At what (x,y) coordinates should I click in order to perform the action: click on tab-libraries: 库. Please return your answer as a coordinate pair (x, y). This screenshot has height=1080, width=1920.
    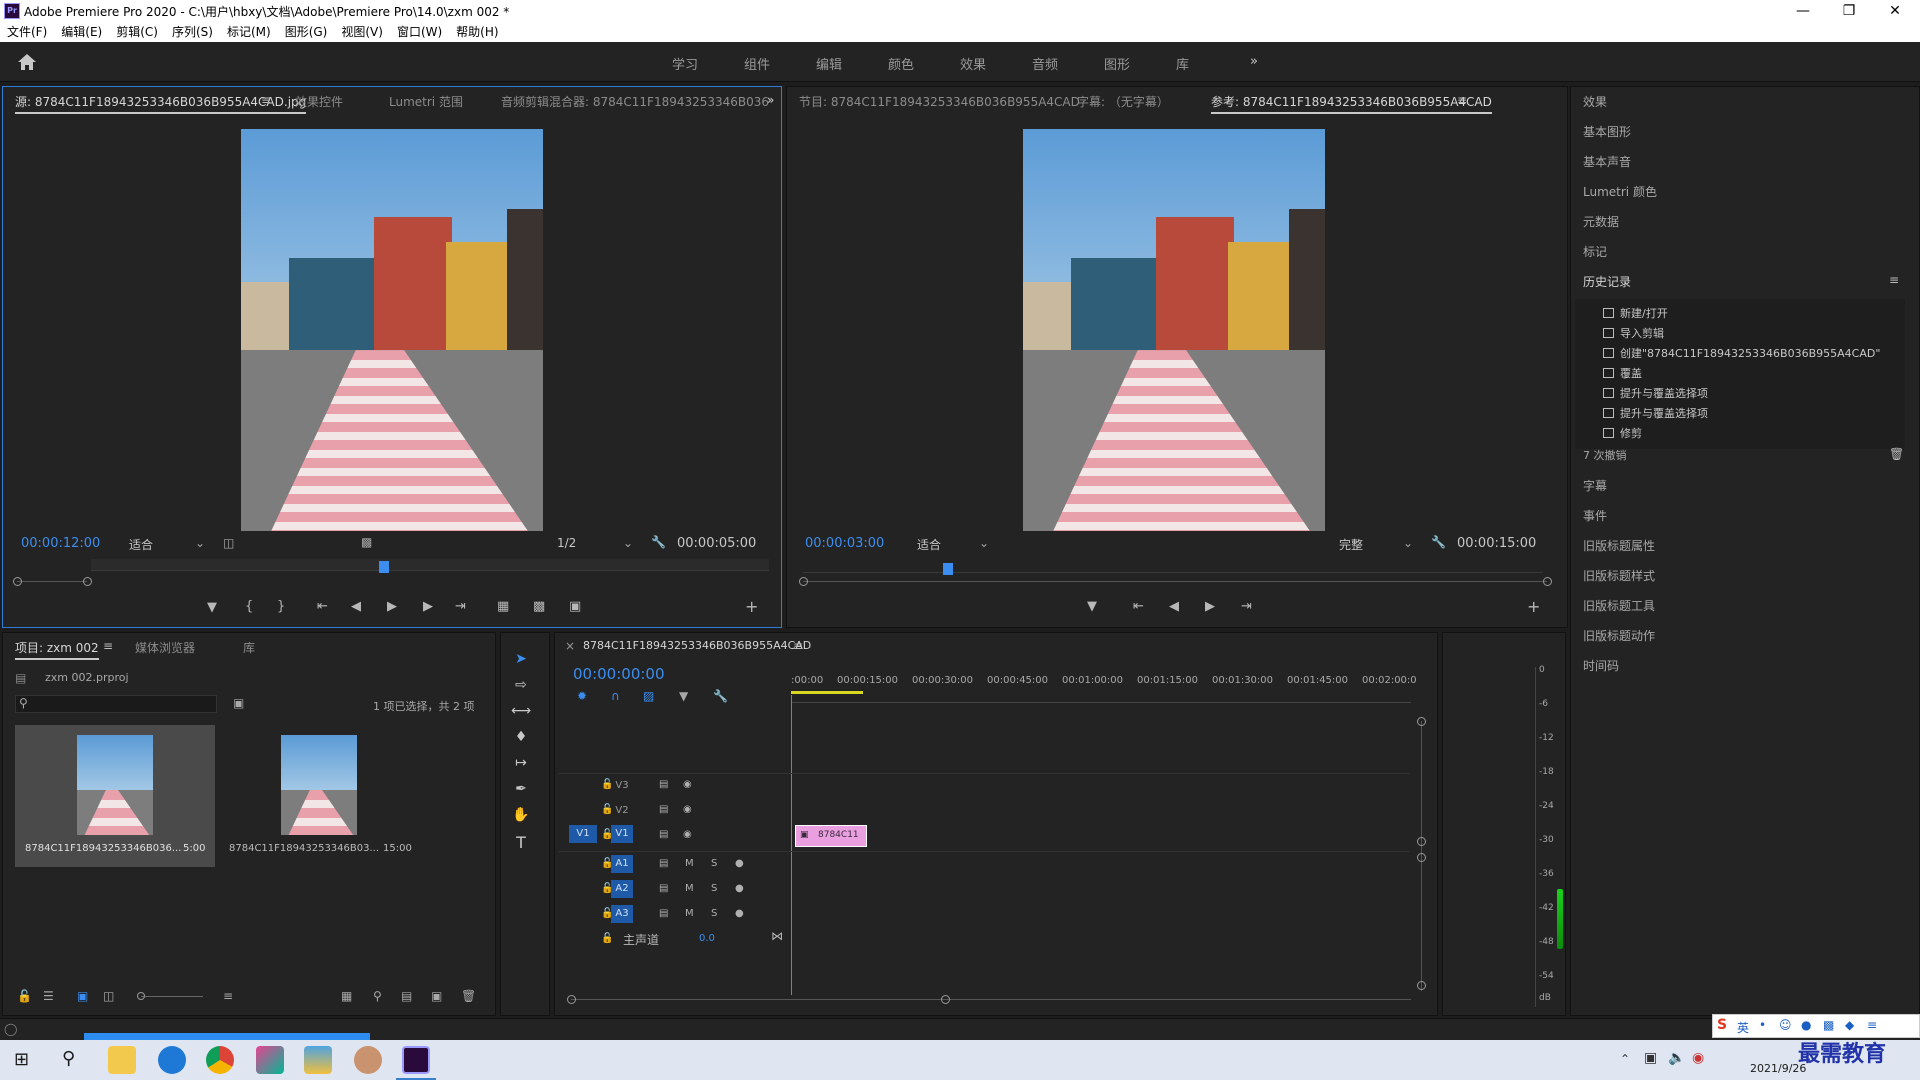
    Looking at the image, I should click on (249, 647).